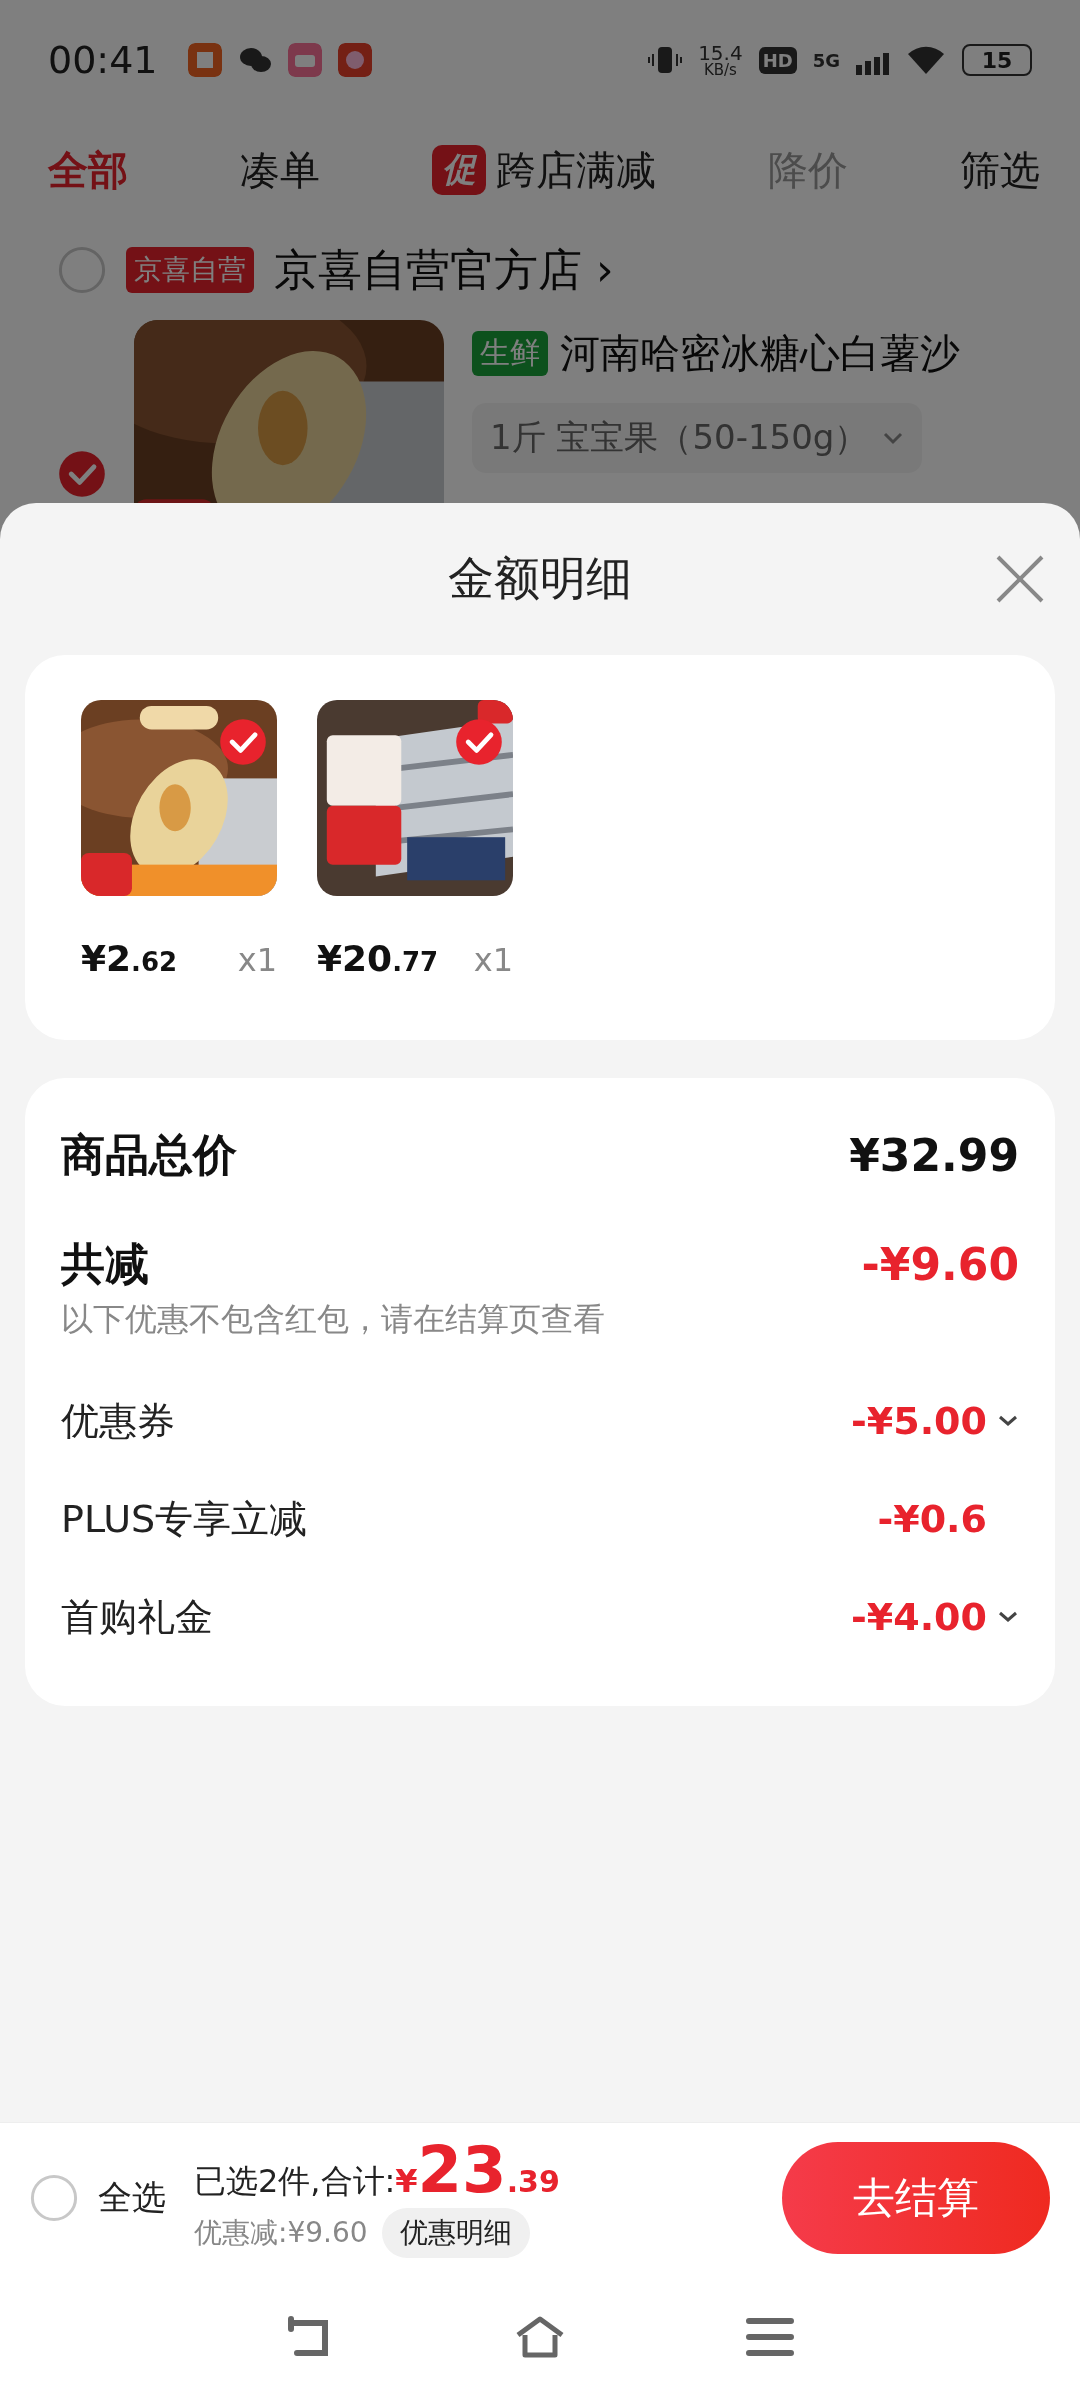 This screenshot has height=2400, width=1080. I want to click on fresh-tag: 生鲜, so click(510, 353).